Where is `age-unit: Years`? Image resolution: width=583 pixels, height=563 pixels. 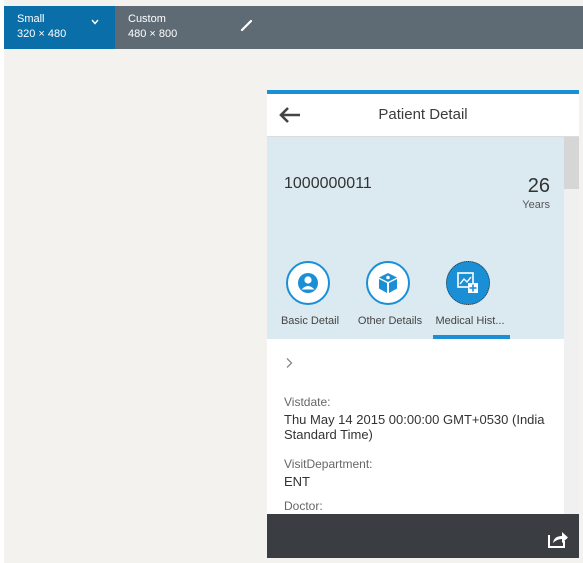
age-unit: Years is located at coordinates (536, 205).